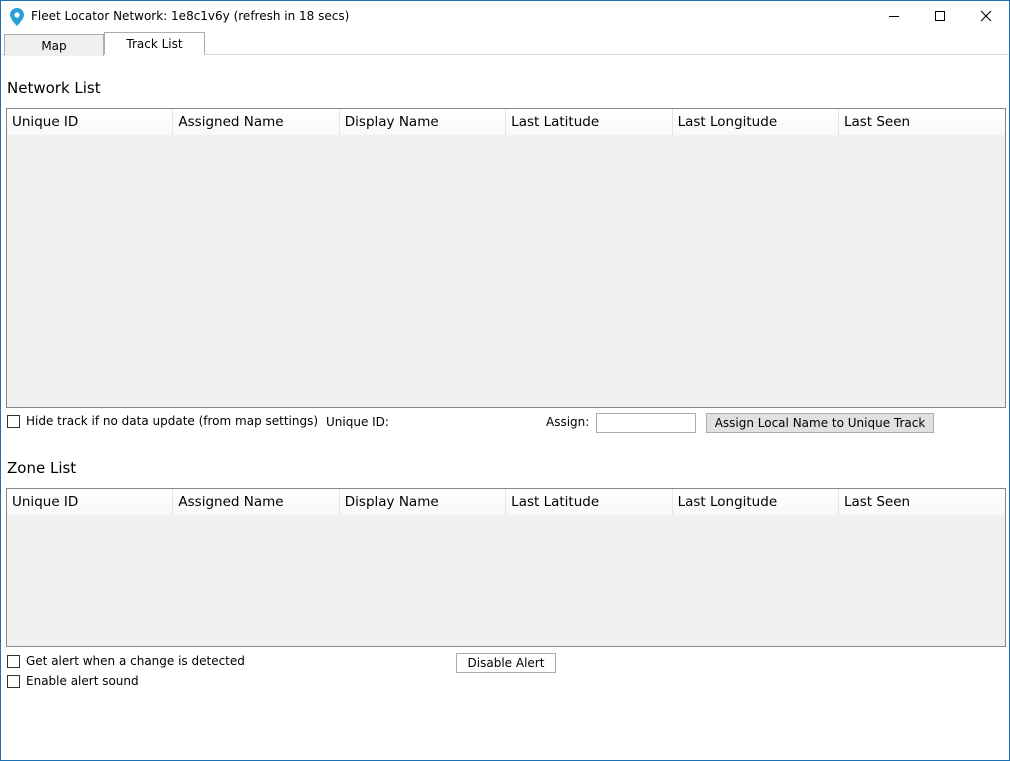 The width and height of the screenshot is (1010, 761). Describe the element at coordinates (42, 468) in the screenshot. I see `zone-list-title: Zone List` at that location.